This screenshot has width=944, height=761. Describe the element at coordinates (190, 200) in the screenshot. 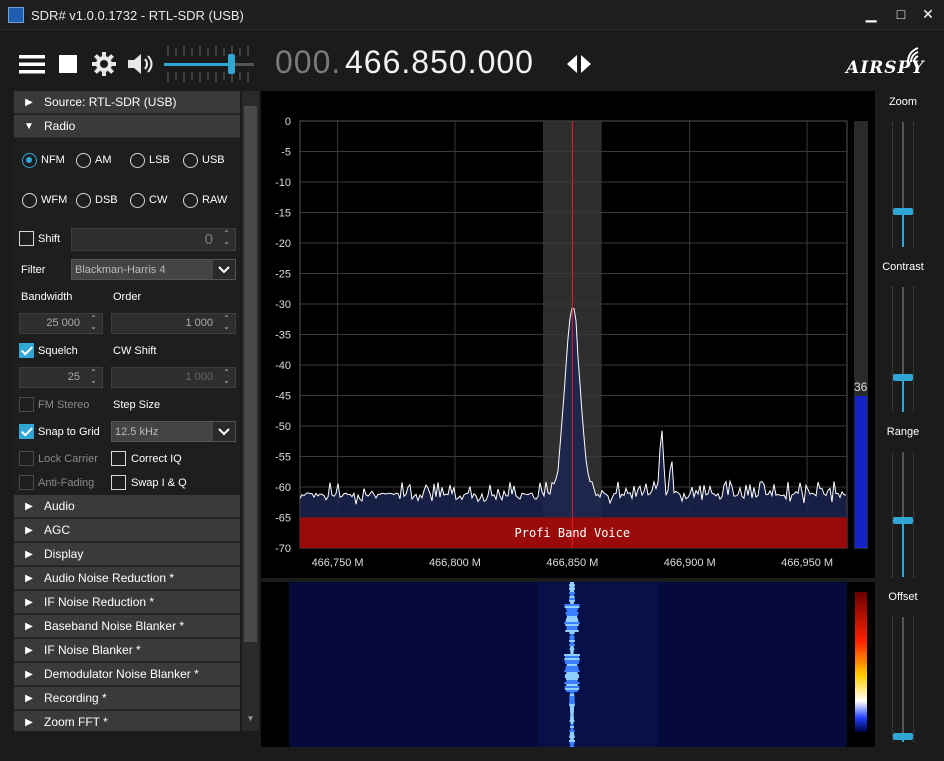

I see `radio-raw` at that location.